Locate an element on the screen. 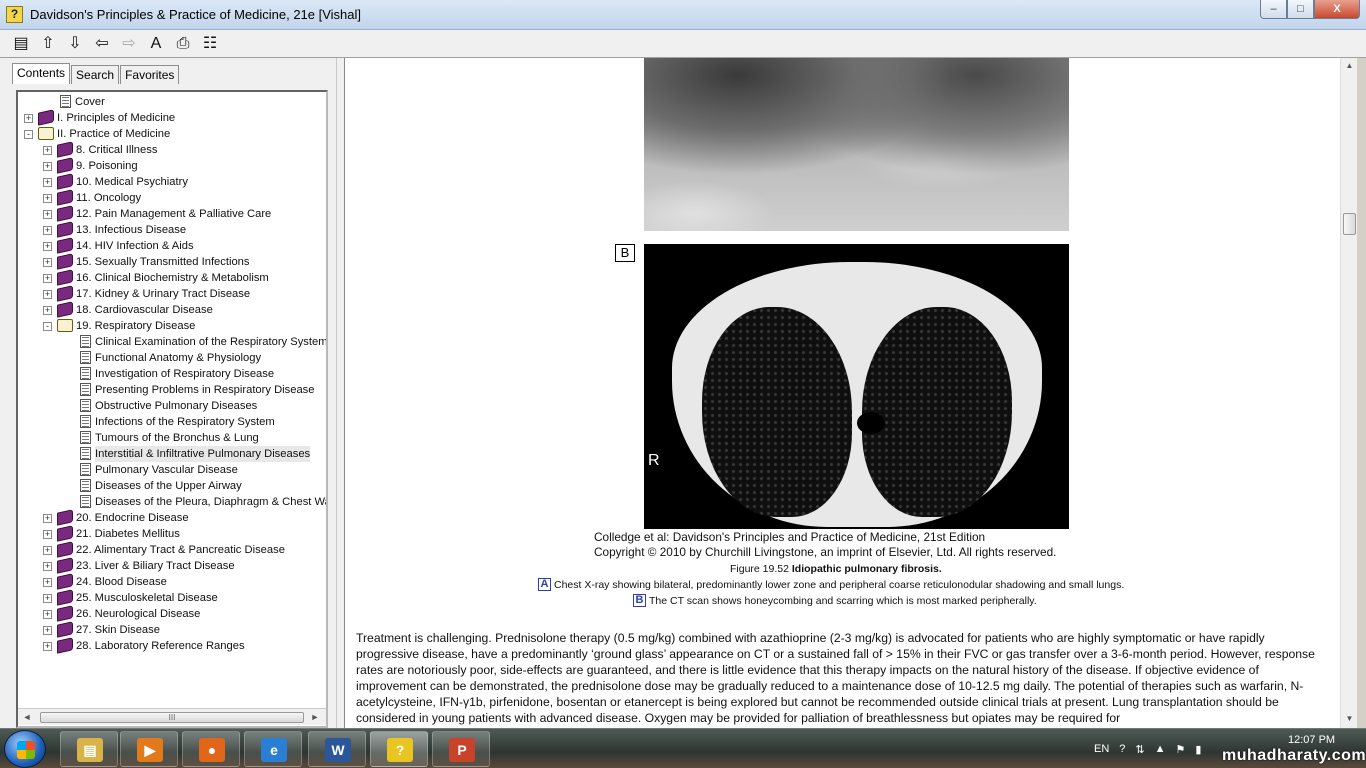 The width and height of the screenshot is (1366, 768). tree-item: +9. Poisoning is located at coordinates (172, 165).